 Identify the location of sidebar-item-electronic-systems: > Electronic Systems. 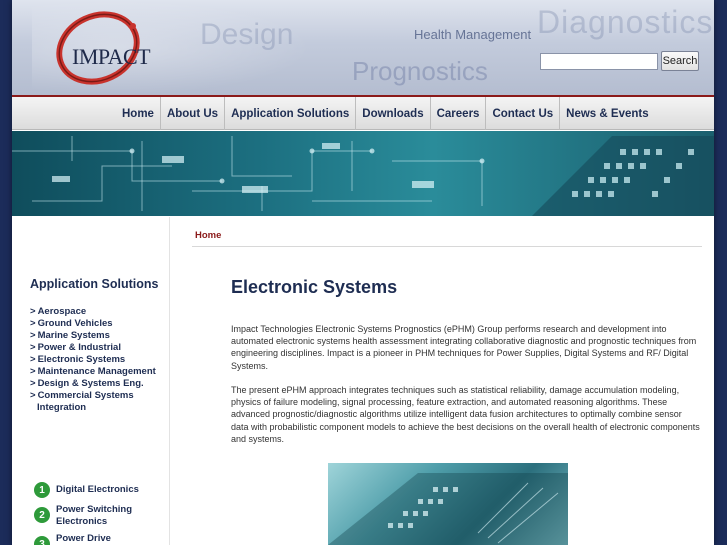
(97, 360).